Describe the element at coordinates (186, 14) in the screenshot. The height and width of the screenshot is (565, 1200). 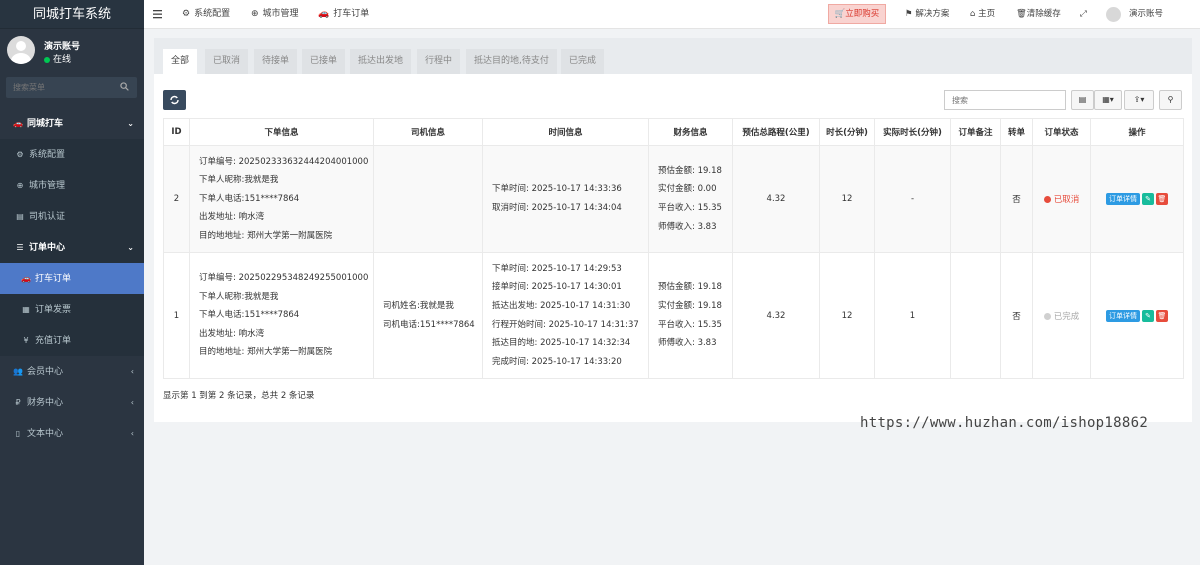
I see `gear-icon: ⚙` at that location.